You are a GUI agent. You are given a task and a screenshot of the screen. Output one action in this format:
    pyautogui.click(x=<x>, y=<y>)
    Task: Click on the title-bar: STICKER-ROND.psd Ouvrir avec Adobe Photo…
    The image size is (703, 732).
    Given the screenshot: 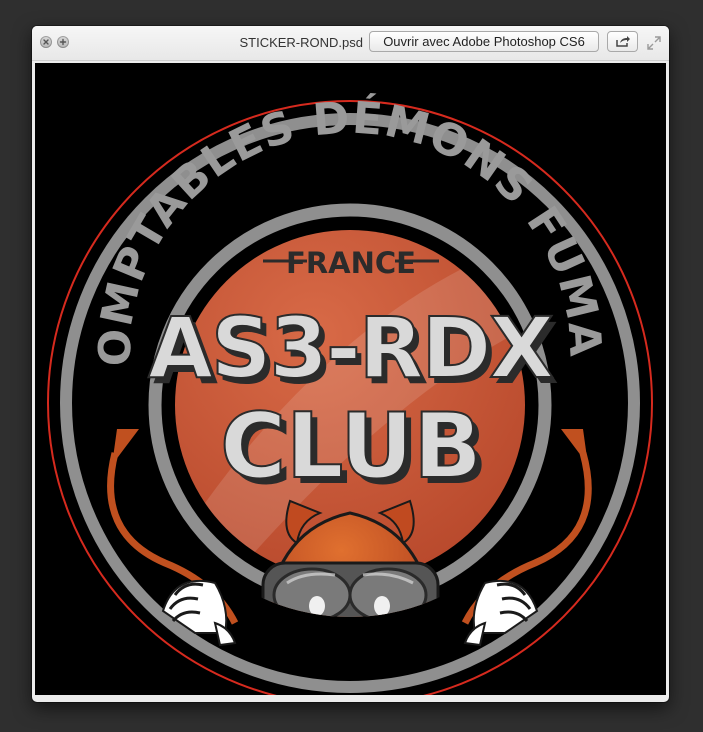 What is the action you would take?
    pyautogui.click(x=350, y=43)
    